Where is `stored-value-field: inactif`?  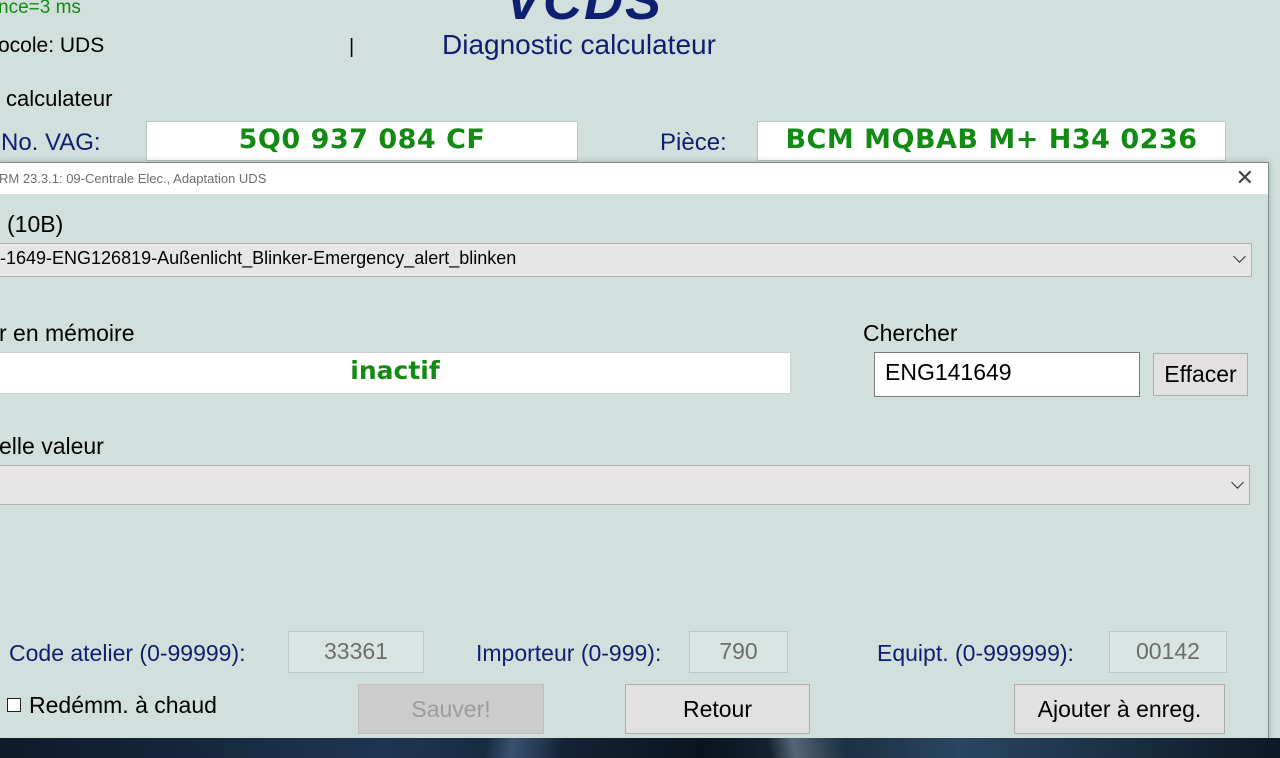
stored-value-field: inactif is located at coordinates (395, 373).